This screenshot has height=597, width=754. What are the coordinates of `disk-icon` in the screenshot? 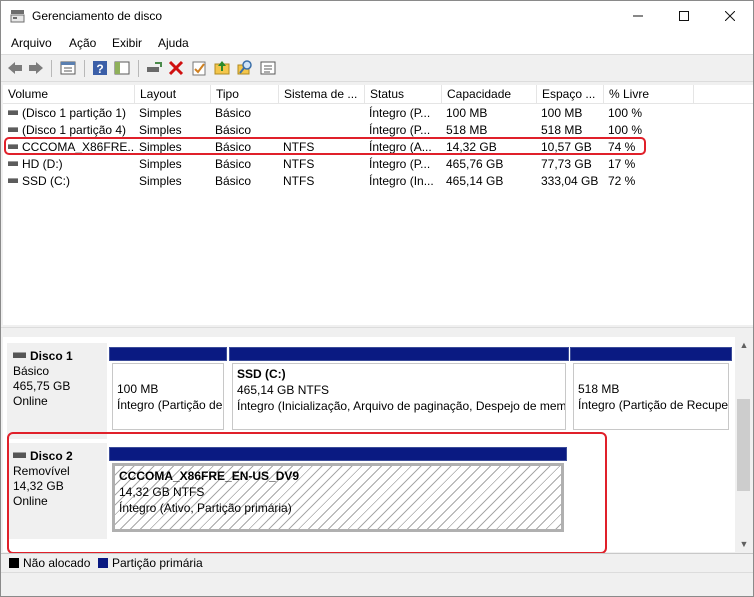 It's located at (19, 355).